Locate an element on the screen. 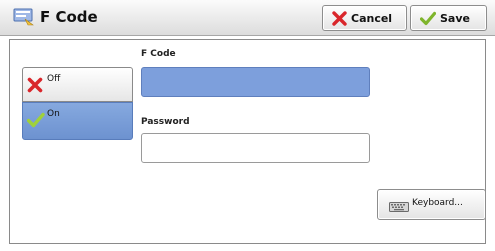 Image resolution: width=495 pixels, height=251 pixels. page-title: F Code is located at coordinates (69, 17).